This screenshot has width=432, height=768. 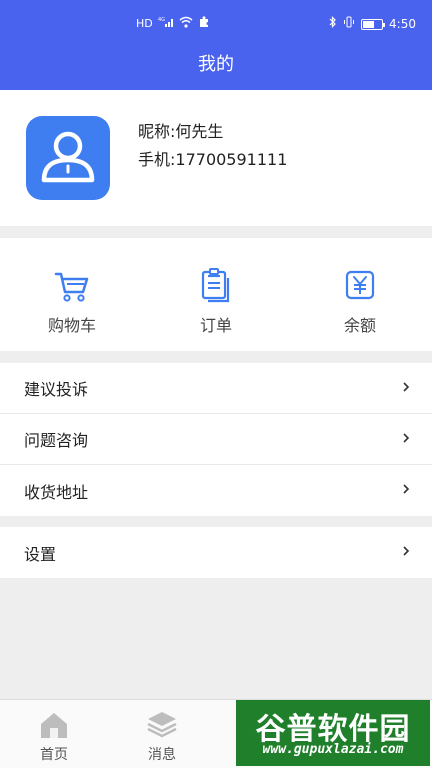 I want to click on profile-info: 昵称: 何先生 手机: 17700591111, so click(x=212, y=146).